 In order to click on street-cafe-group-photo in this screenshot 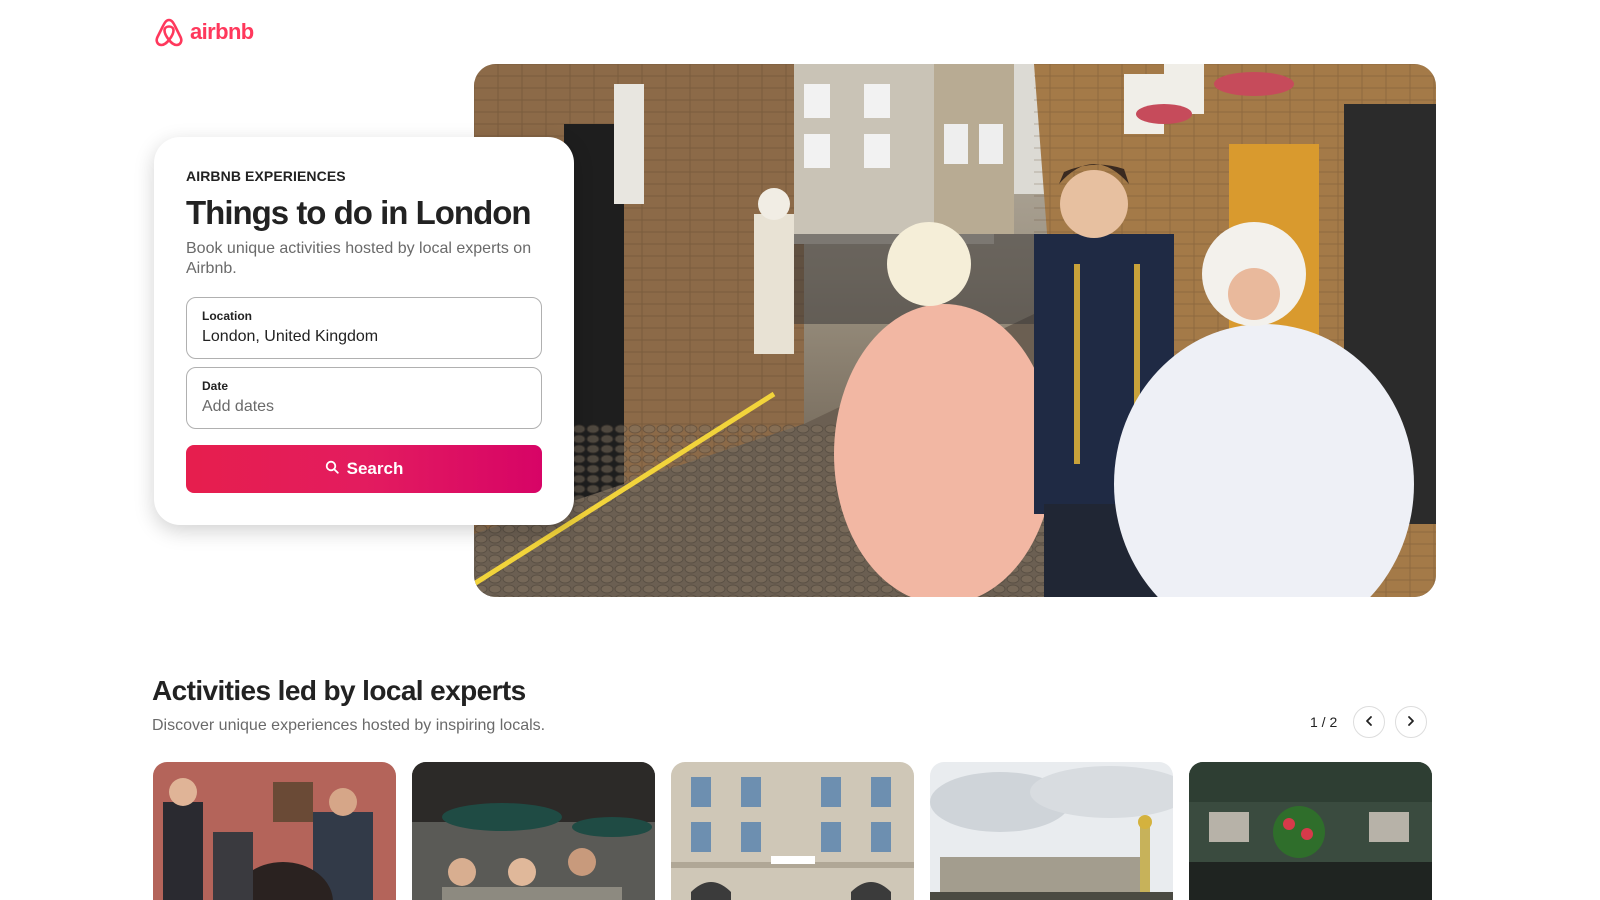, I will do `click(533, 831)`.